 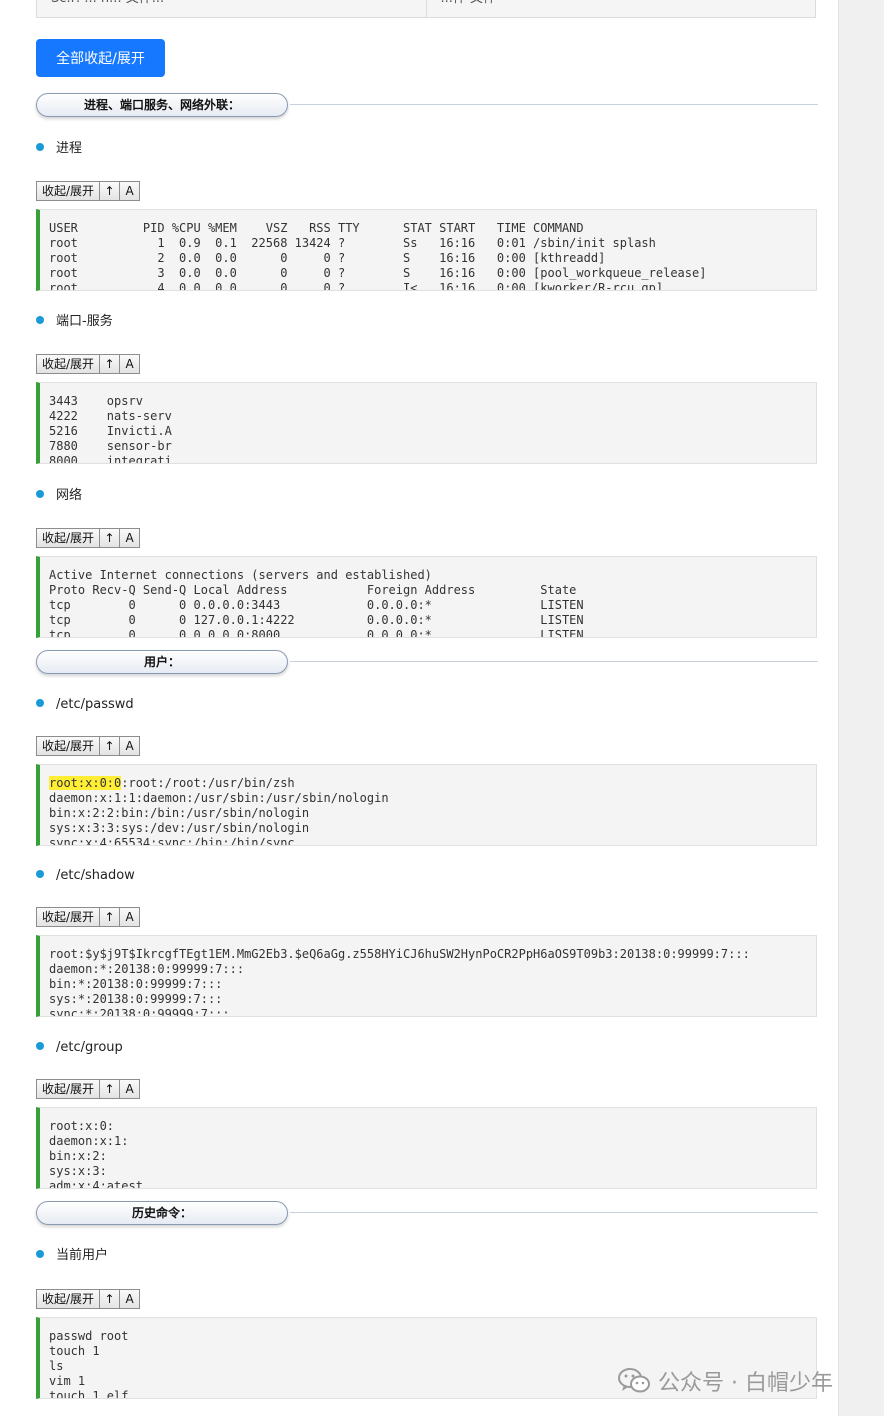 I want to click on process-toolbar: 收起/展开 ↑ A, so click(x=88, y=191).